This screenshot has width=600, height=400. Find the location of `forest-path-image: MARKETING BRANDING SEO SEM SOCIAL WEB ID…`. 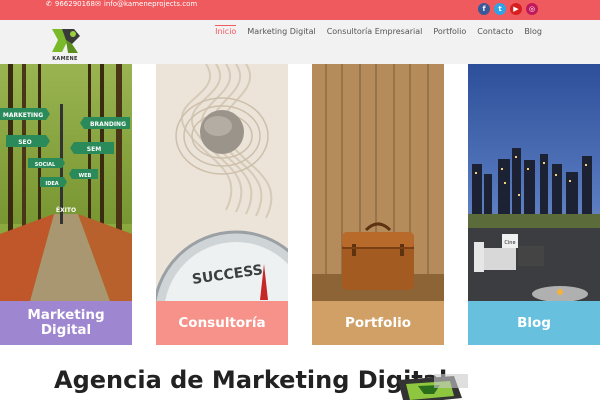

forest-path-image: MARKETING BRANDING SEO SEM SOCIAL WEB ID… is located at coordinates (66, 182).